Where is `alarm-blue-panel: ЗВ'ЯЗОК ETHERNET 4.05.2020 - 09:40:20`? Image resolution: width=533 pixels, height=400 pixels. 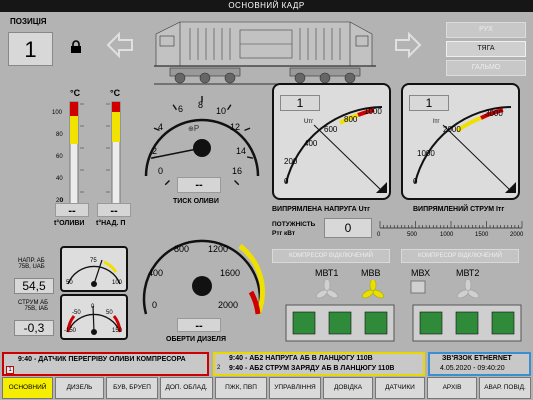 alarm-blue-panel: ЗВ'ЯЗОК ETHERNET 4.05.2020 - 09:40:20 is located at coordinates (479, 364).